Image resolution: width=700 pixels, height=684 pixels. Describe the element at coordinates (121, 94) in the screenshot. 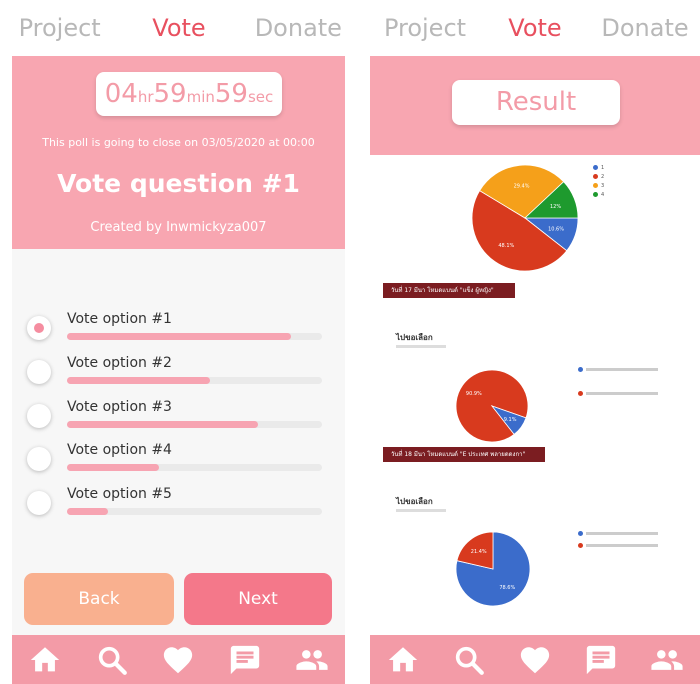

I see `timer-hours: 04` at that location.